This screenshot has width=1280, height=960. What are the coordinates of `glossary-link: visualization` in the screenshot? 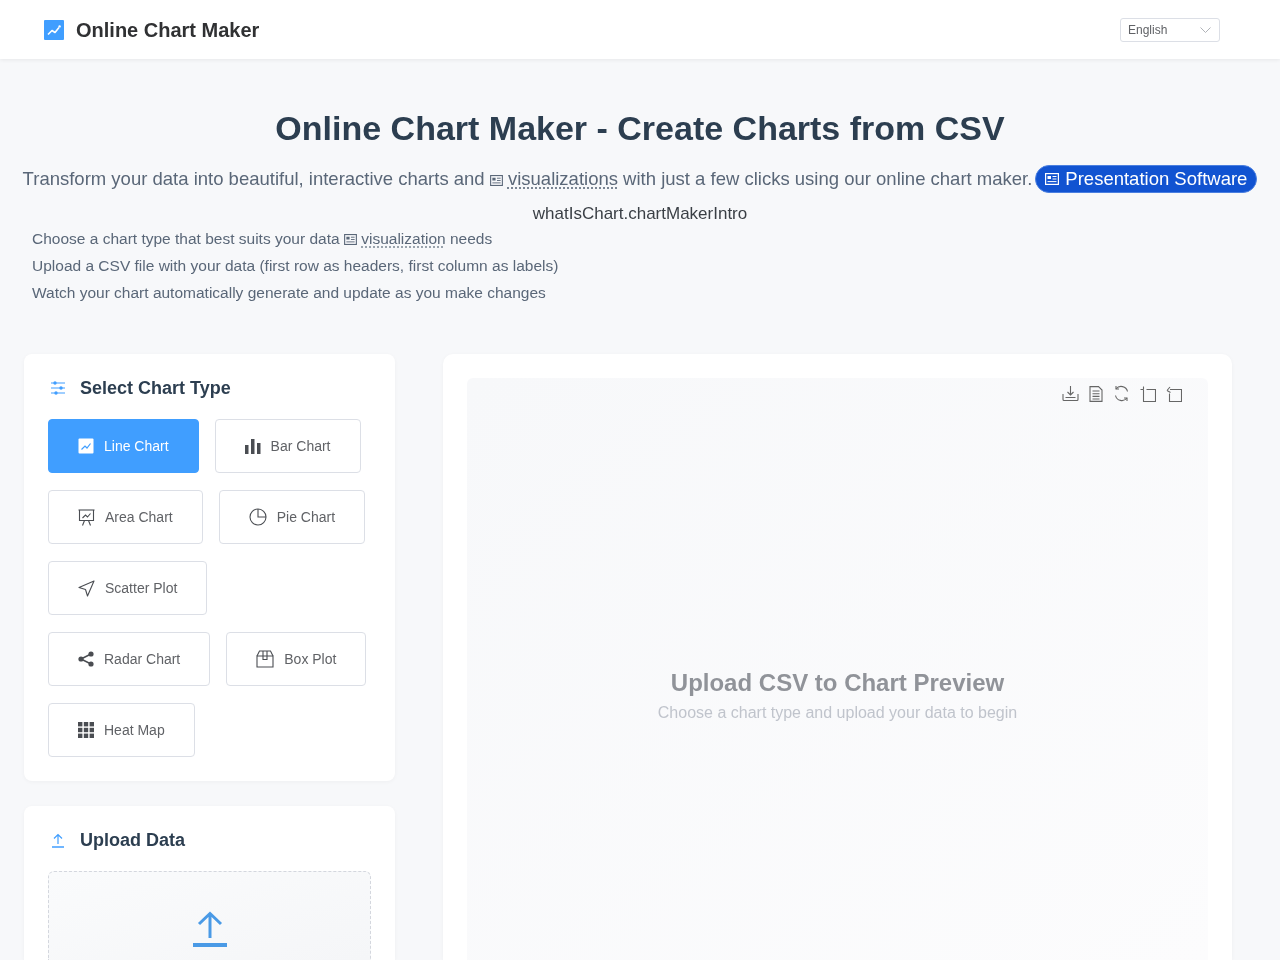 It's located at (403, 238).